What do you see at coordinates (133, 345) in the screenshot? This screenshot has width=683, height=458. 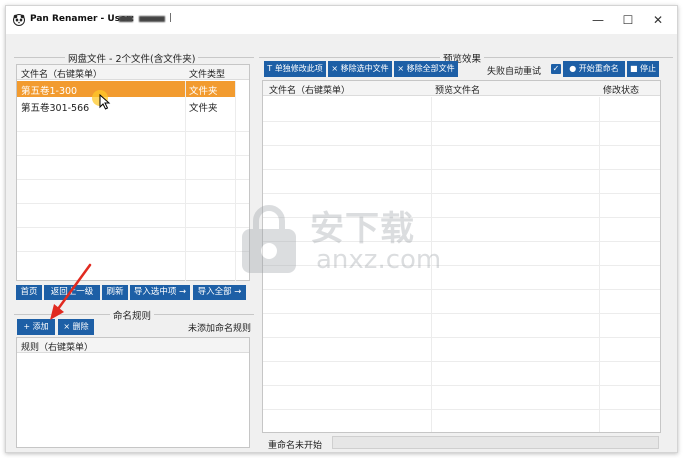 I see `rules-list-header: 规则（右键菜单）` at bounding box center [133, 345].